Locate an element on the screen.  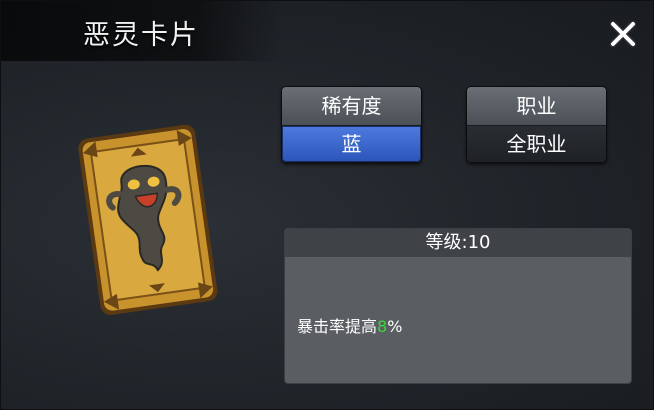
effect-text: 暴击率提高8% is located at coordinates (349, 325).